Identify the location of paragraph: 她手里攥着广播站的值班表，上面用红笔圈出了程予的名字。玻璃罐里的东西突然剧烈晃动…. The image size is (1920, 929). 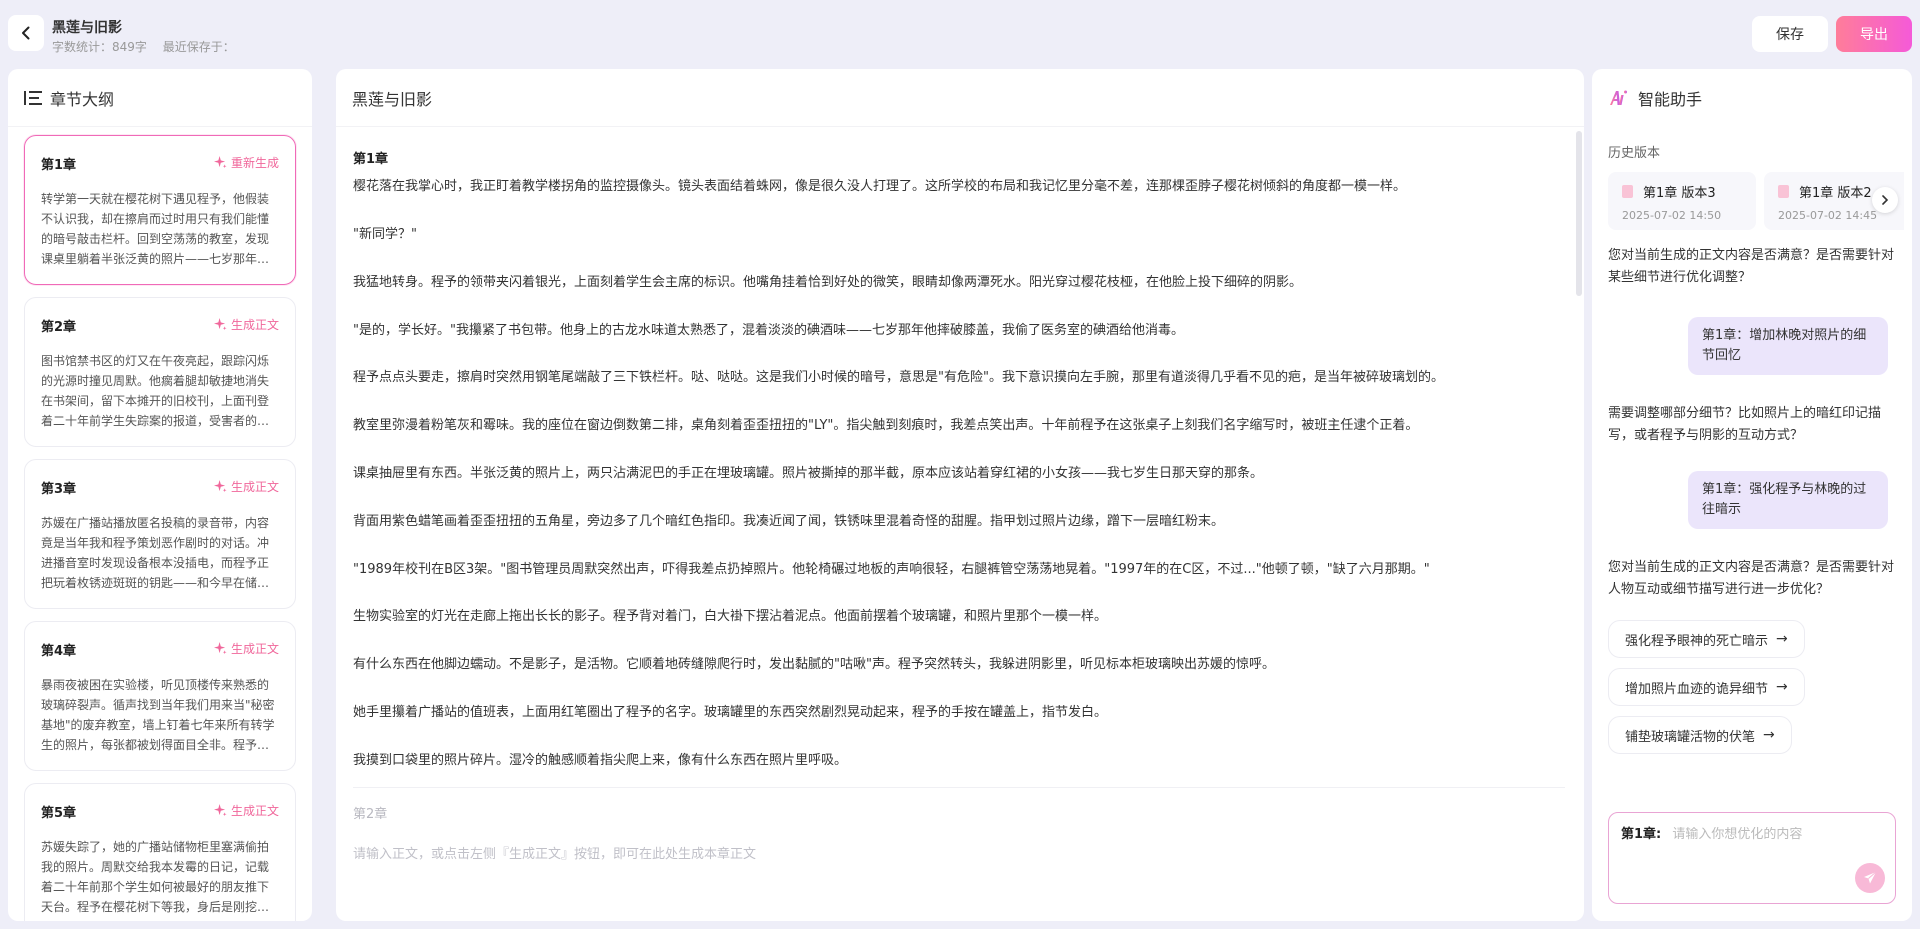
(956, 713).